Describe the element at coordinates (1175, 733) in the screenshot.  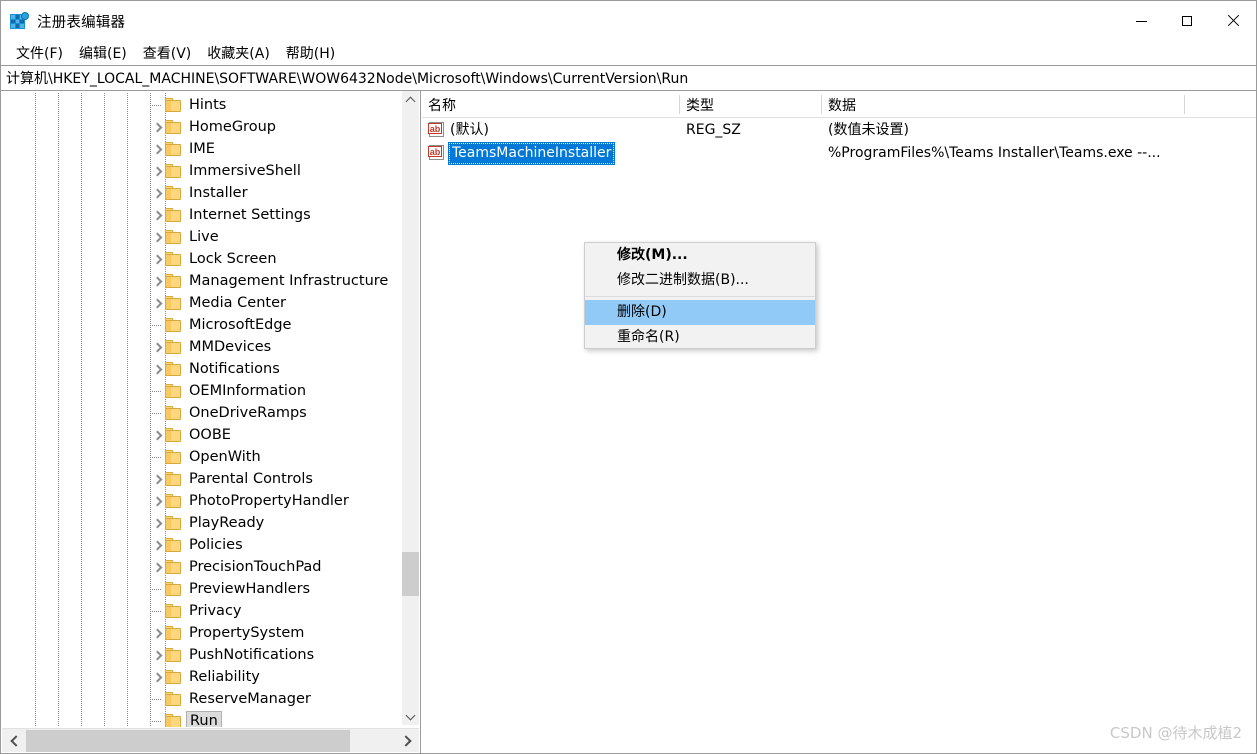
I see `watermark: CSDN @待木成植2` at that location.